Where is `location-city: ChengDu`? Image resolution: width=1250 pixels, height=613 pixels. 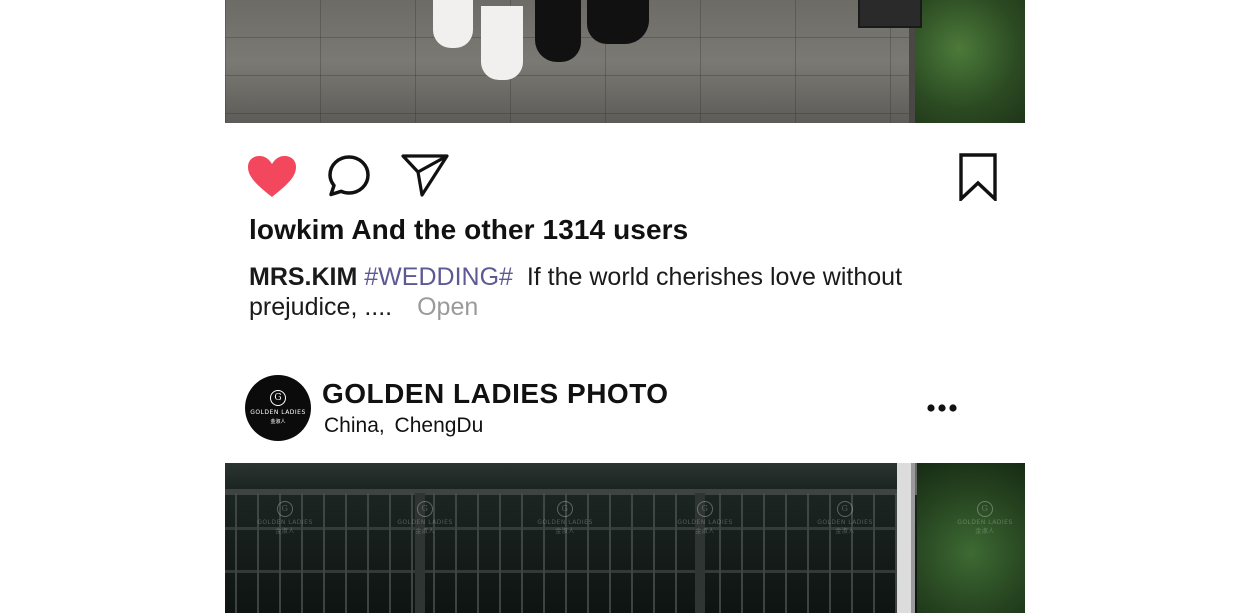 location-city: ChengDu is located at coordinates (439, 425).